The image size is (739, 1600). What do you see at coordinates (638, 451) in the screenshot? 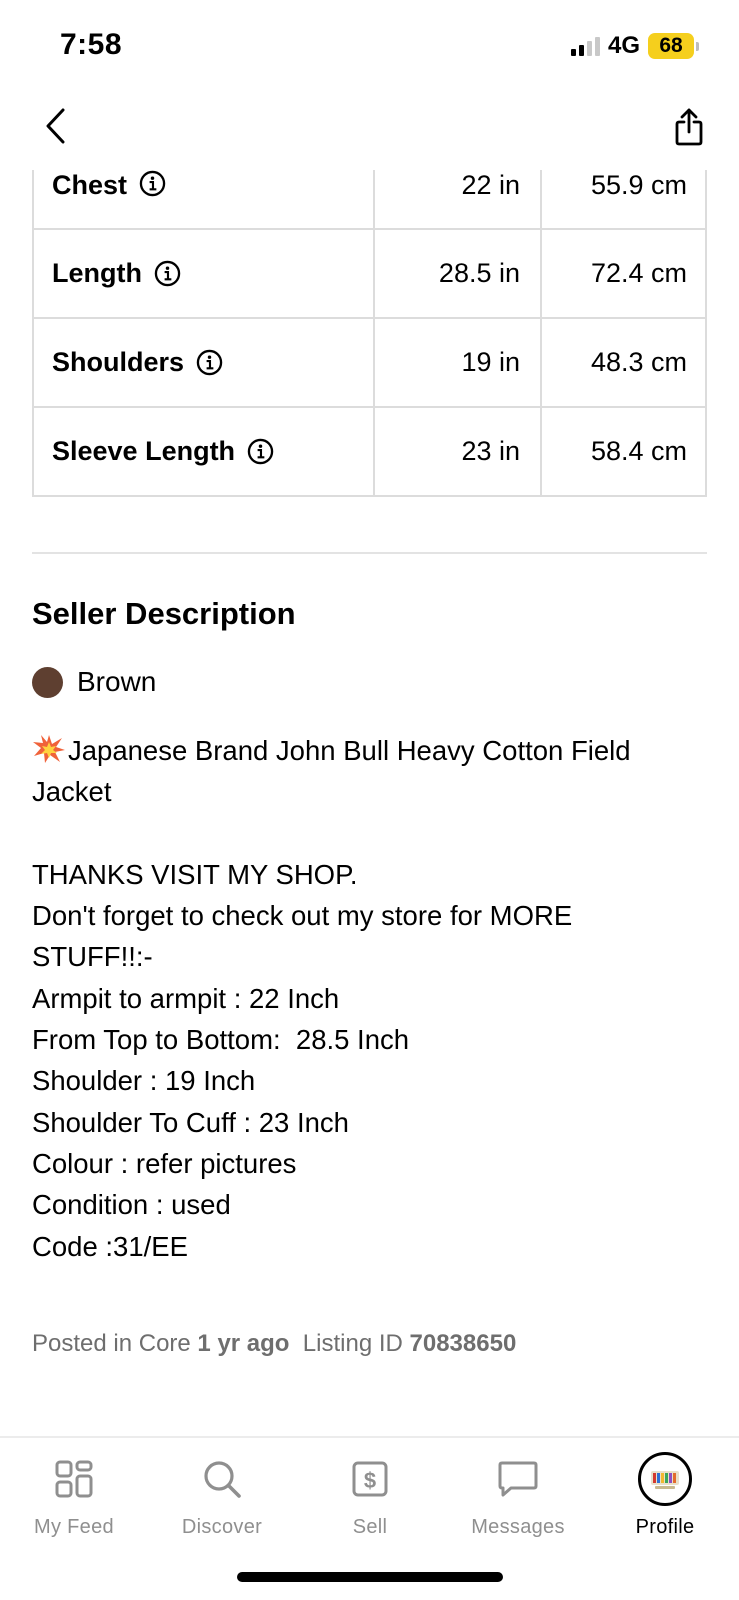
I see `measurement-cm: 58.4 cm` at bounding box center [638, 451].